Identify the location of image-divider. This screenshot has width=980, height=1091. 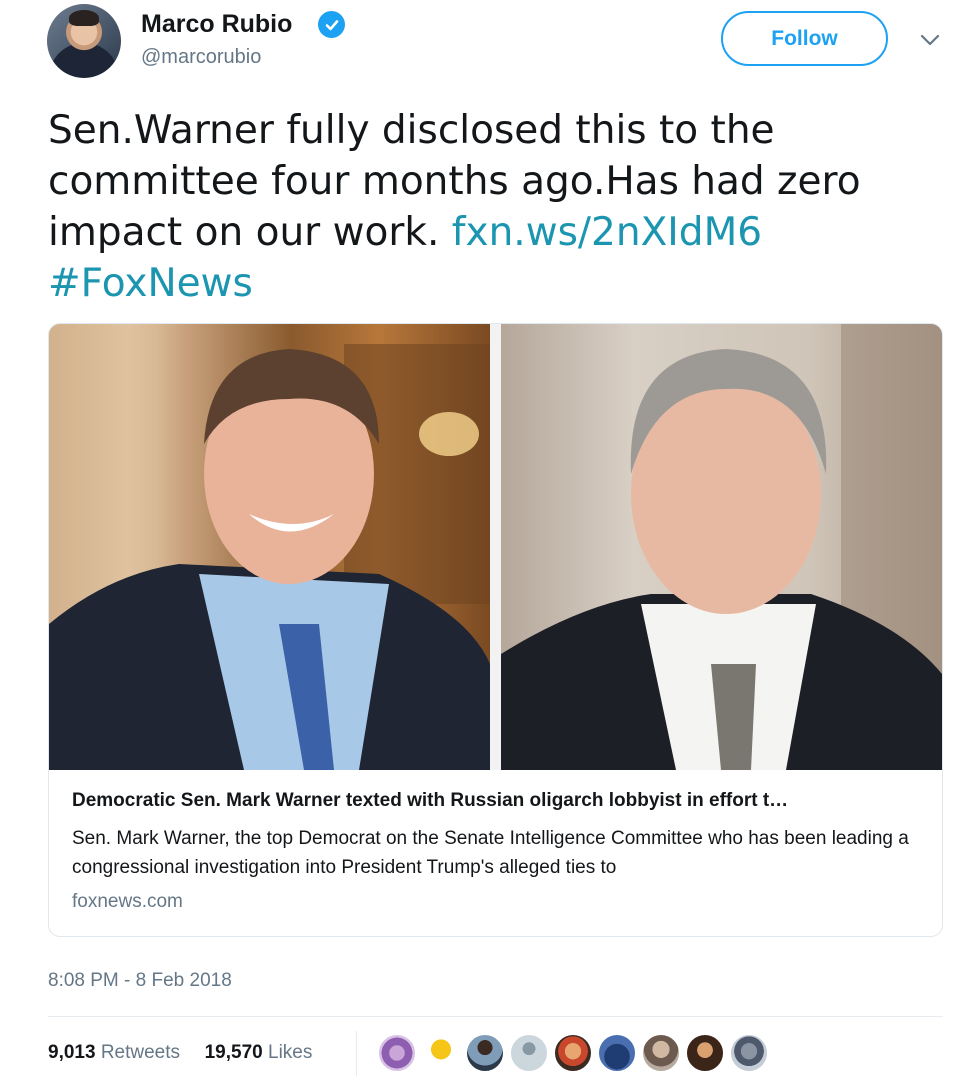
(495, 547).